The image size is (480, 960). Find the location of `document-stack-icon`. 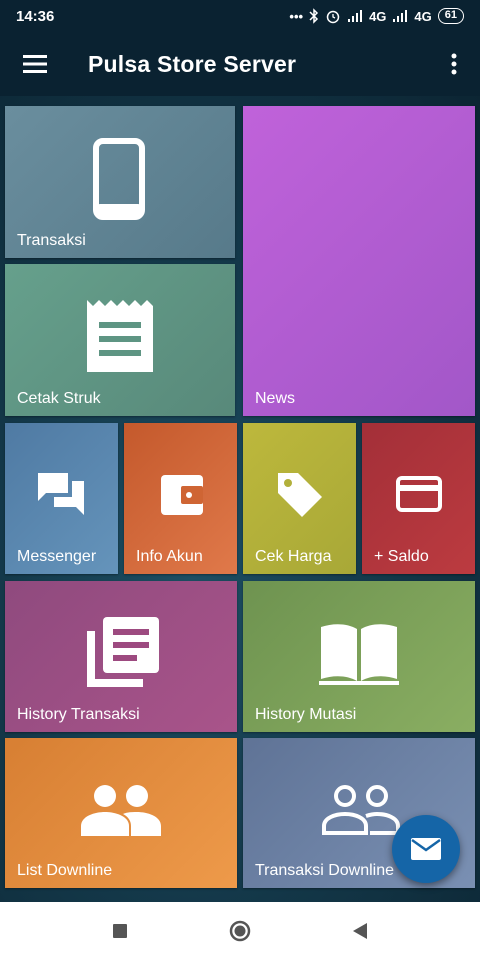

document-stack-icon is located at coordinates (123, 652).